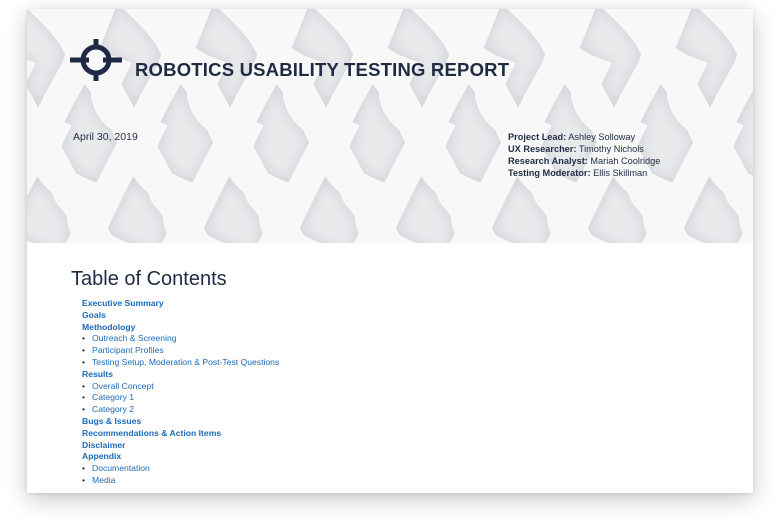 The height and width of the screenshot is (525, 780). What do you see at coordinates (180, 398) in the screenshot?
I see `toc-link-category-1: • Category 1` at bounding box center [180, 398].